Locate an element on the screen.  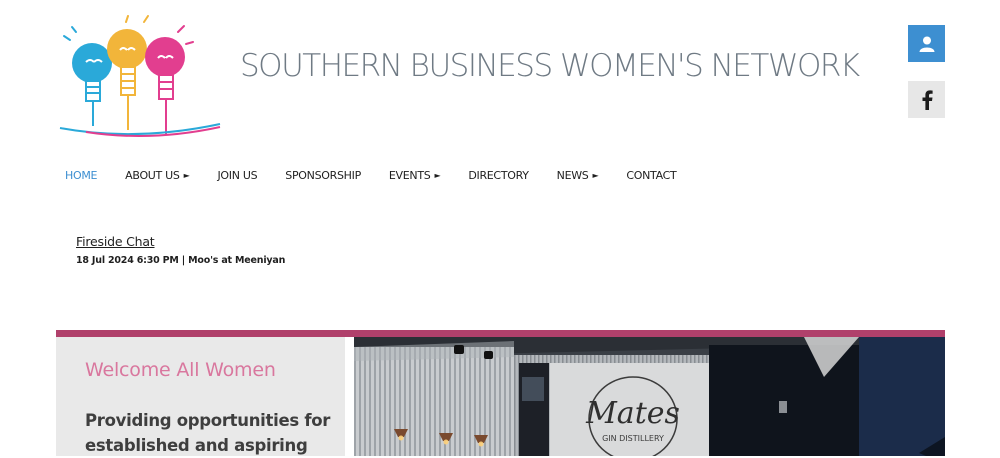
lightbulbs-logo-icon is located at coordinates (140, 76).